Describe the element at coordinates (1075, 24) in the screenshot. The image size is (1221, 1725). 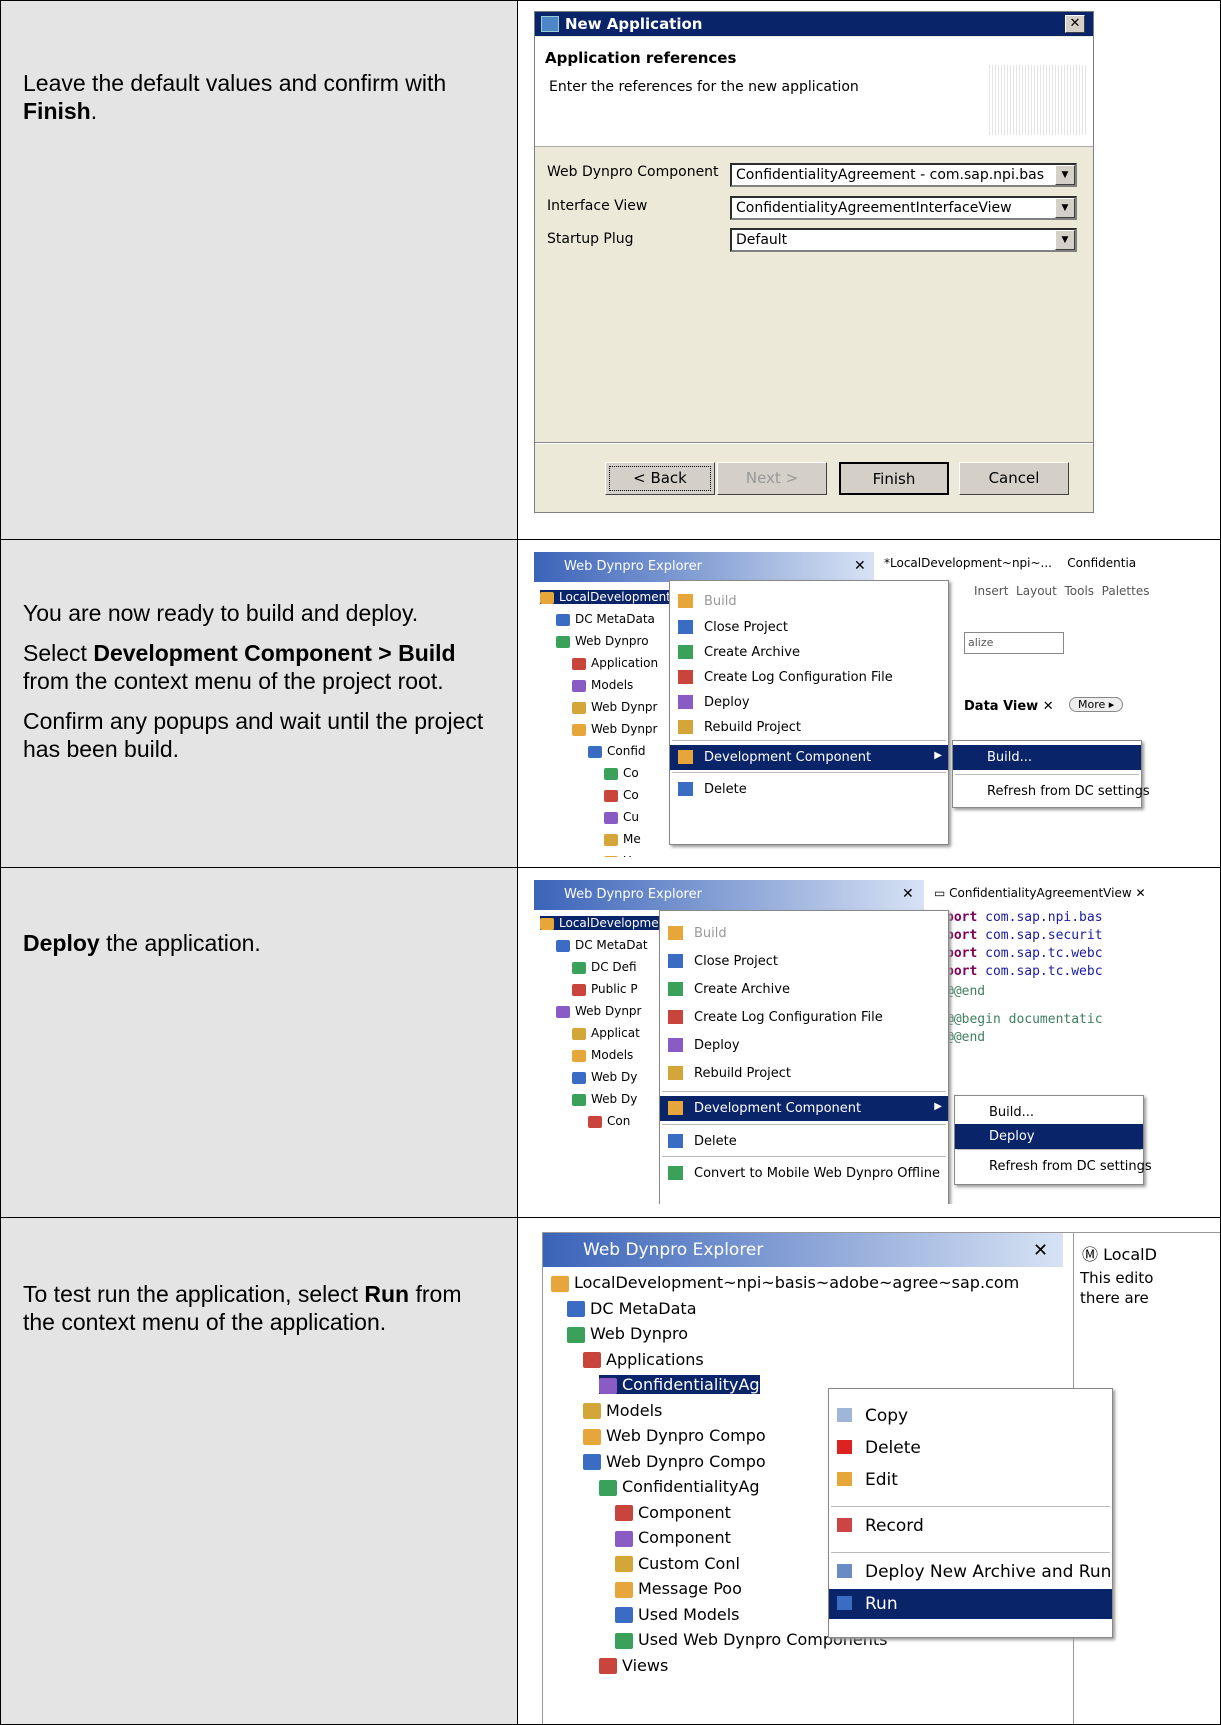
I see `close-icon: ✕` at that location.